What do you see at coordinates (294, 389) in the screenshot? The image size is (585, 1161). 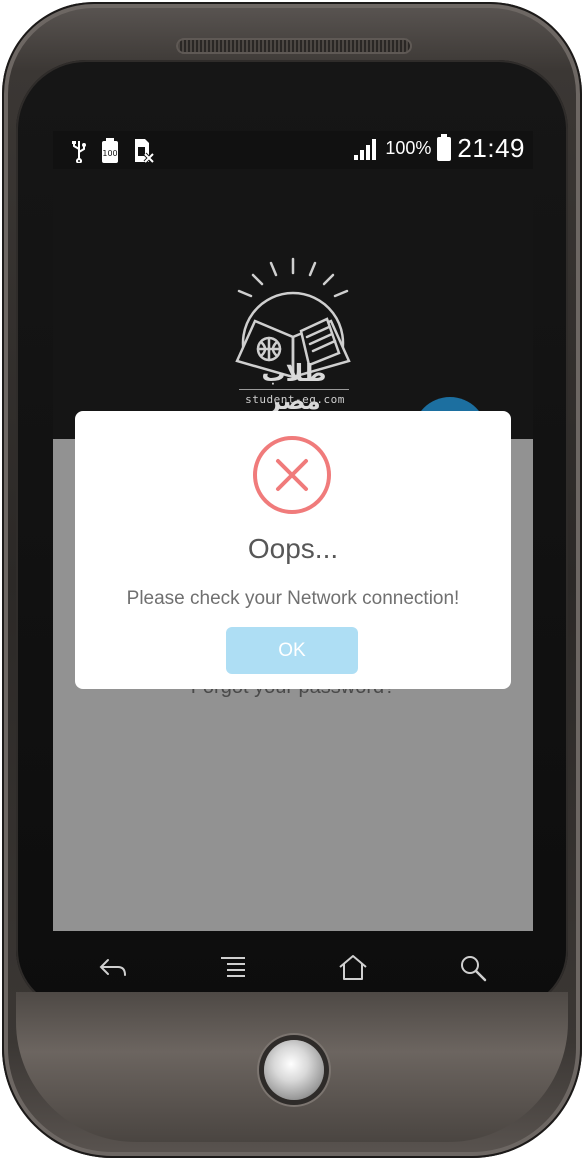 I see `logo-divider` at bounding box center [294, 389].